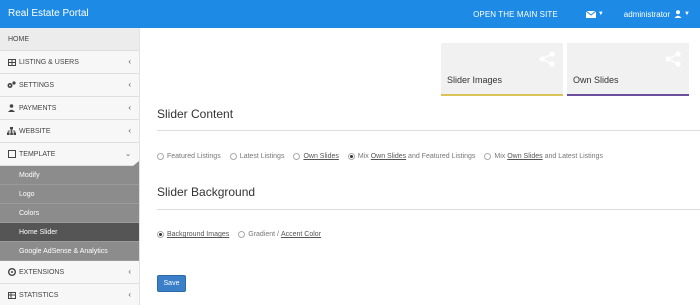 This screenshot has height=305, width=700. Describe the element at coordinates (195, 114) in the screenshot. I see `slider-content-title: Slider Content` at that location.